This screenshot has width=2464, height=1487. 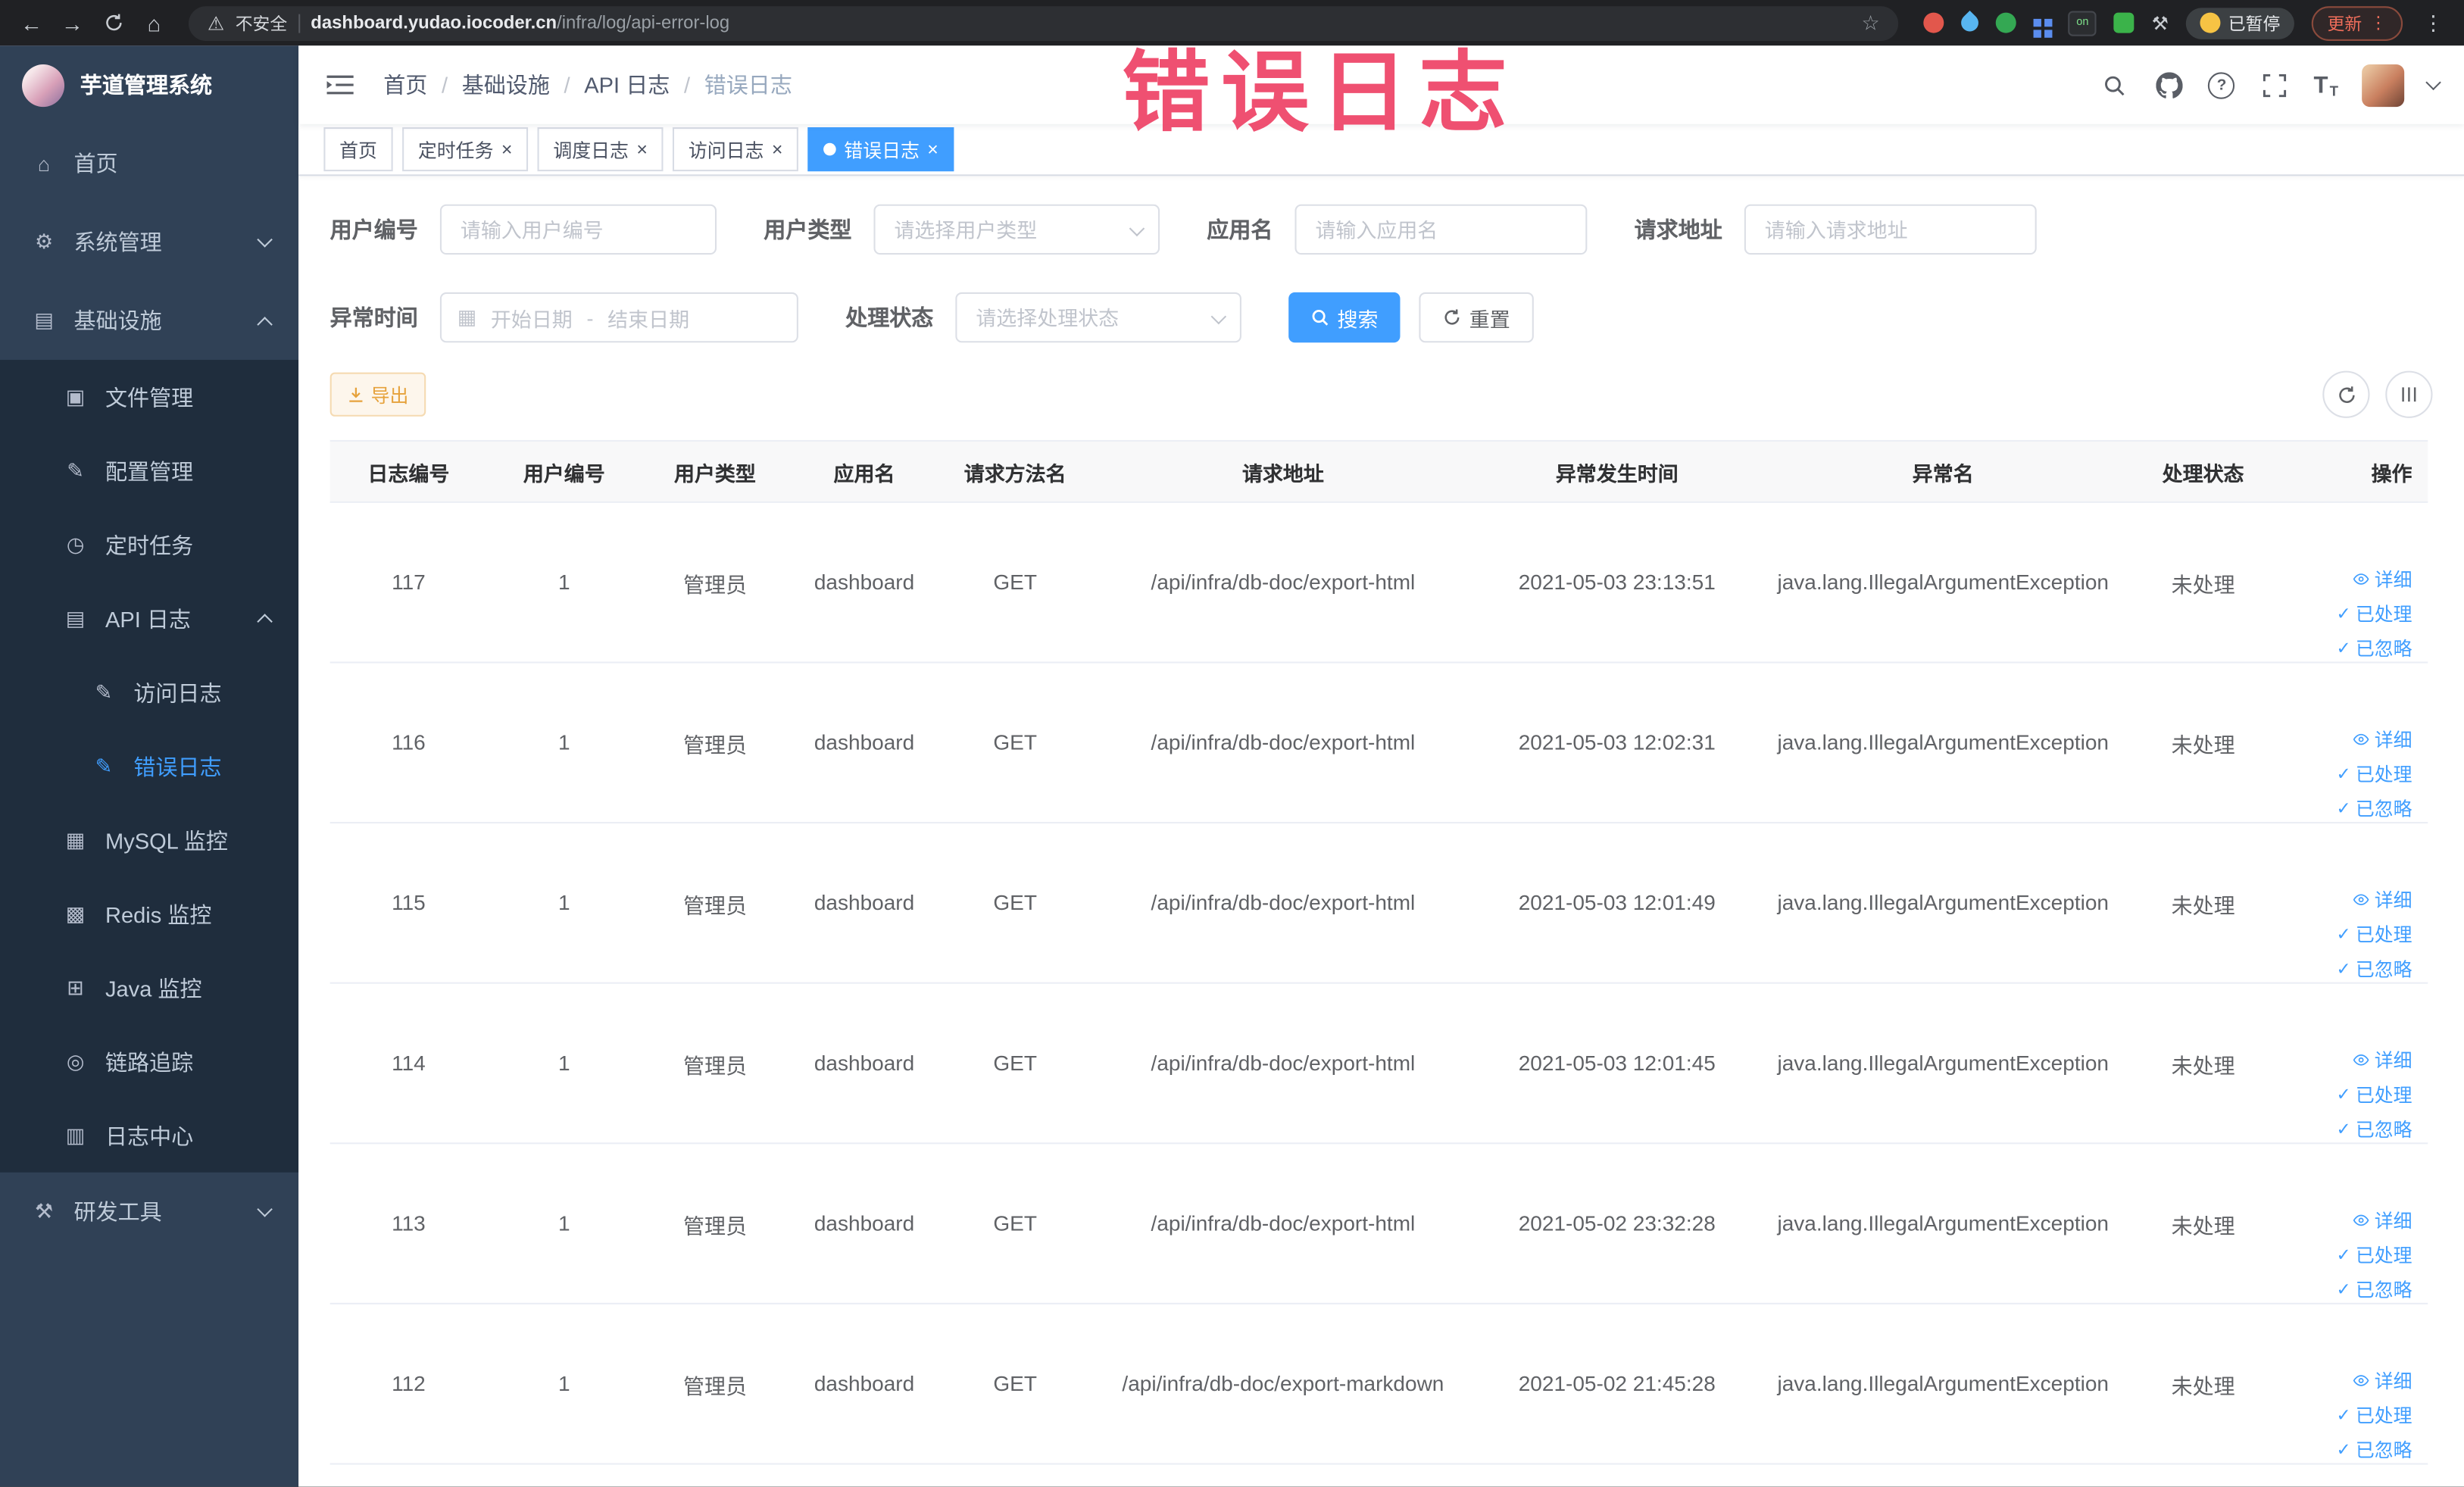 I want to click on export-button: 导出, so click(x=377, y=394).